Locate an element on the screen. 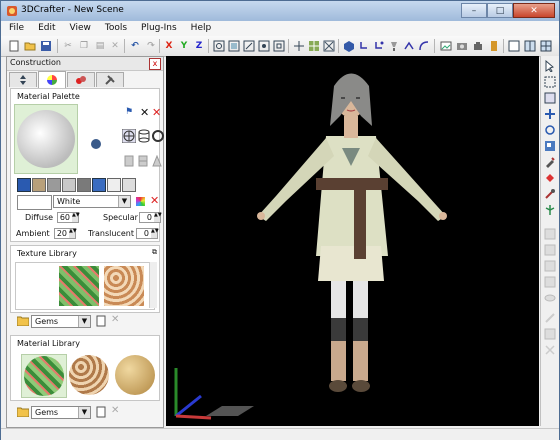  flag-icon: ⚑ is located at coordinates (130, 112).